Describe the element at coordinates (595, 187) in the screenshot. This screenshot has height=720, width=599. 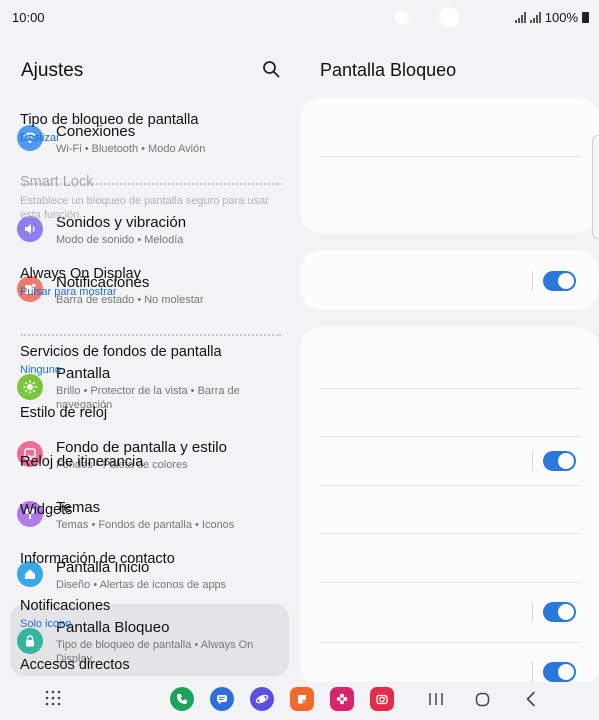
I see `edge-panel-handle` at that location.